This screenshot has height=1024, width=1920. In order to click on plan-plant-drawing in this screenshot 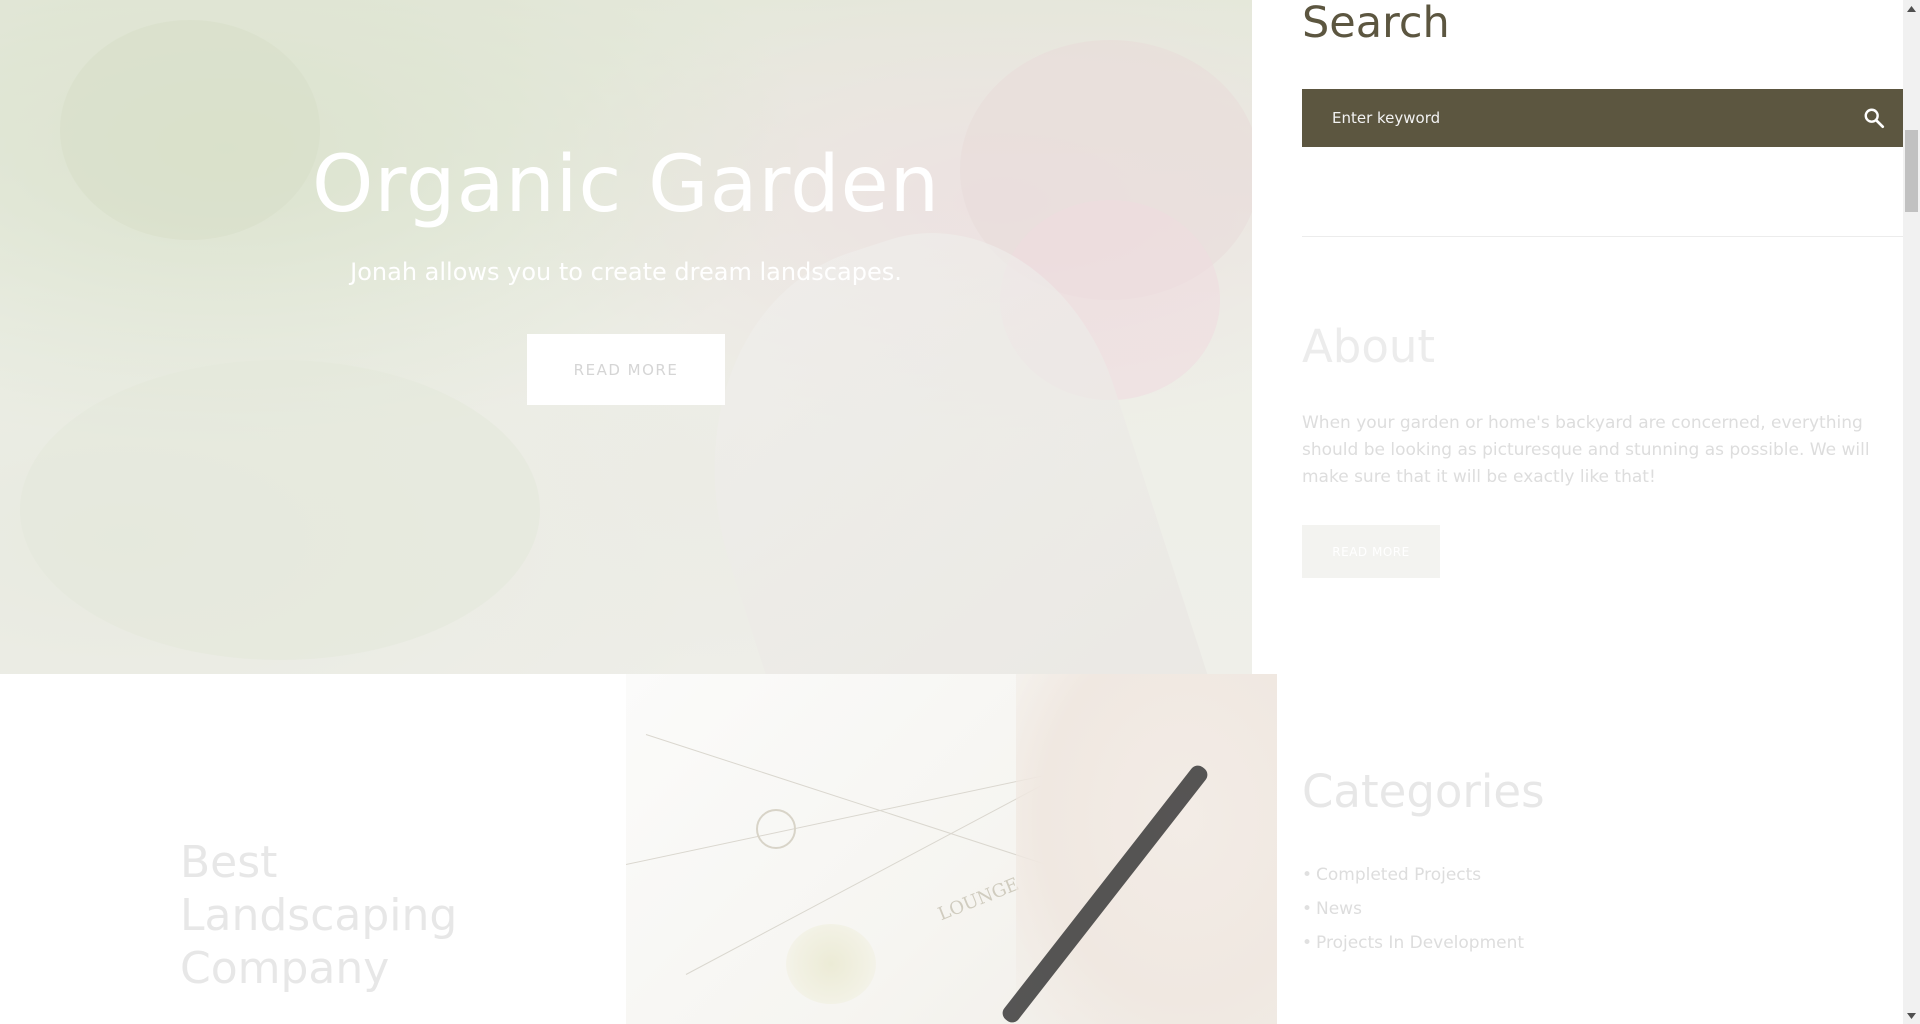, I will do `click(831, 964)`.